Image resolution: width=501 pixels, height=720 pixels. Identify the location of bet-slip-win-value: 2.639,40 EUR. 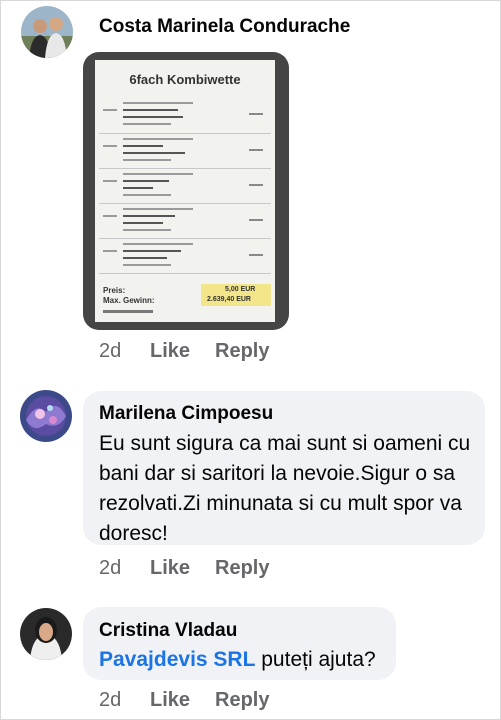
(229, 299).